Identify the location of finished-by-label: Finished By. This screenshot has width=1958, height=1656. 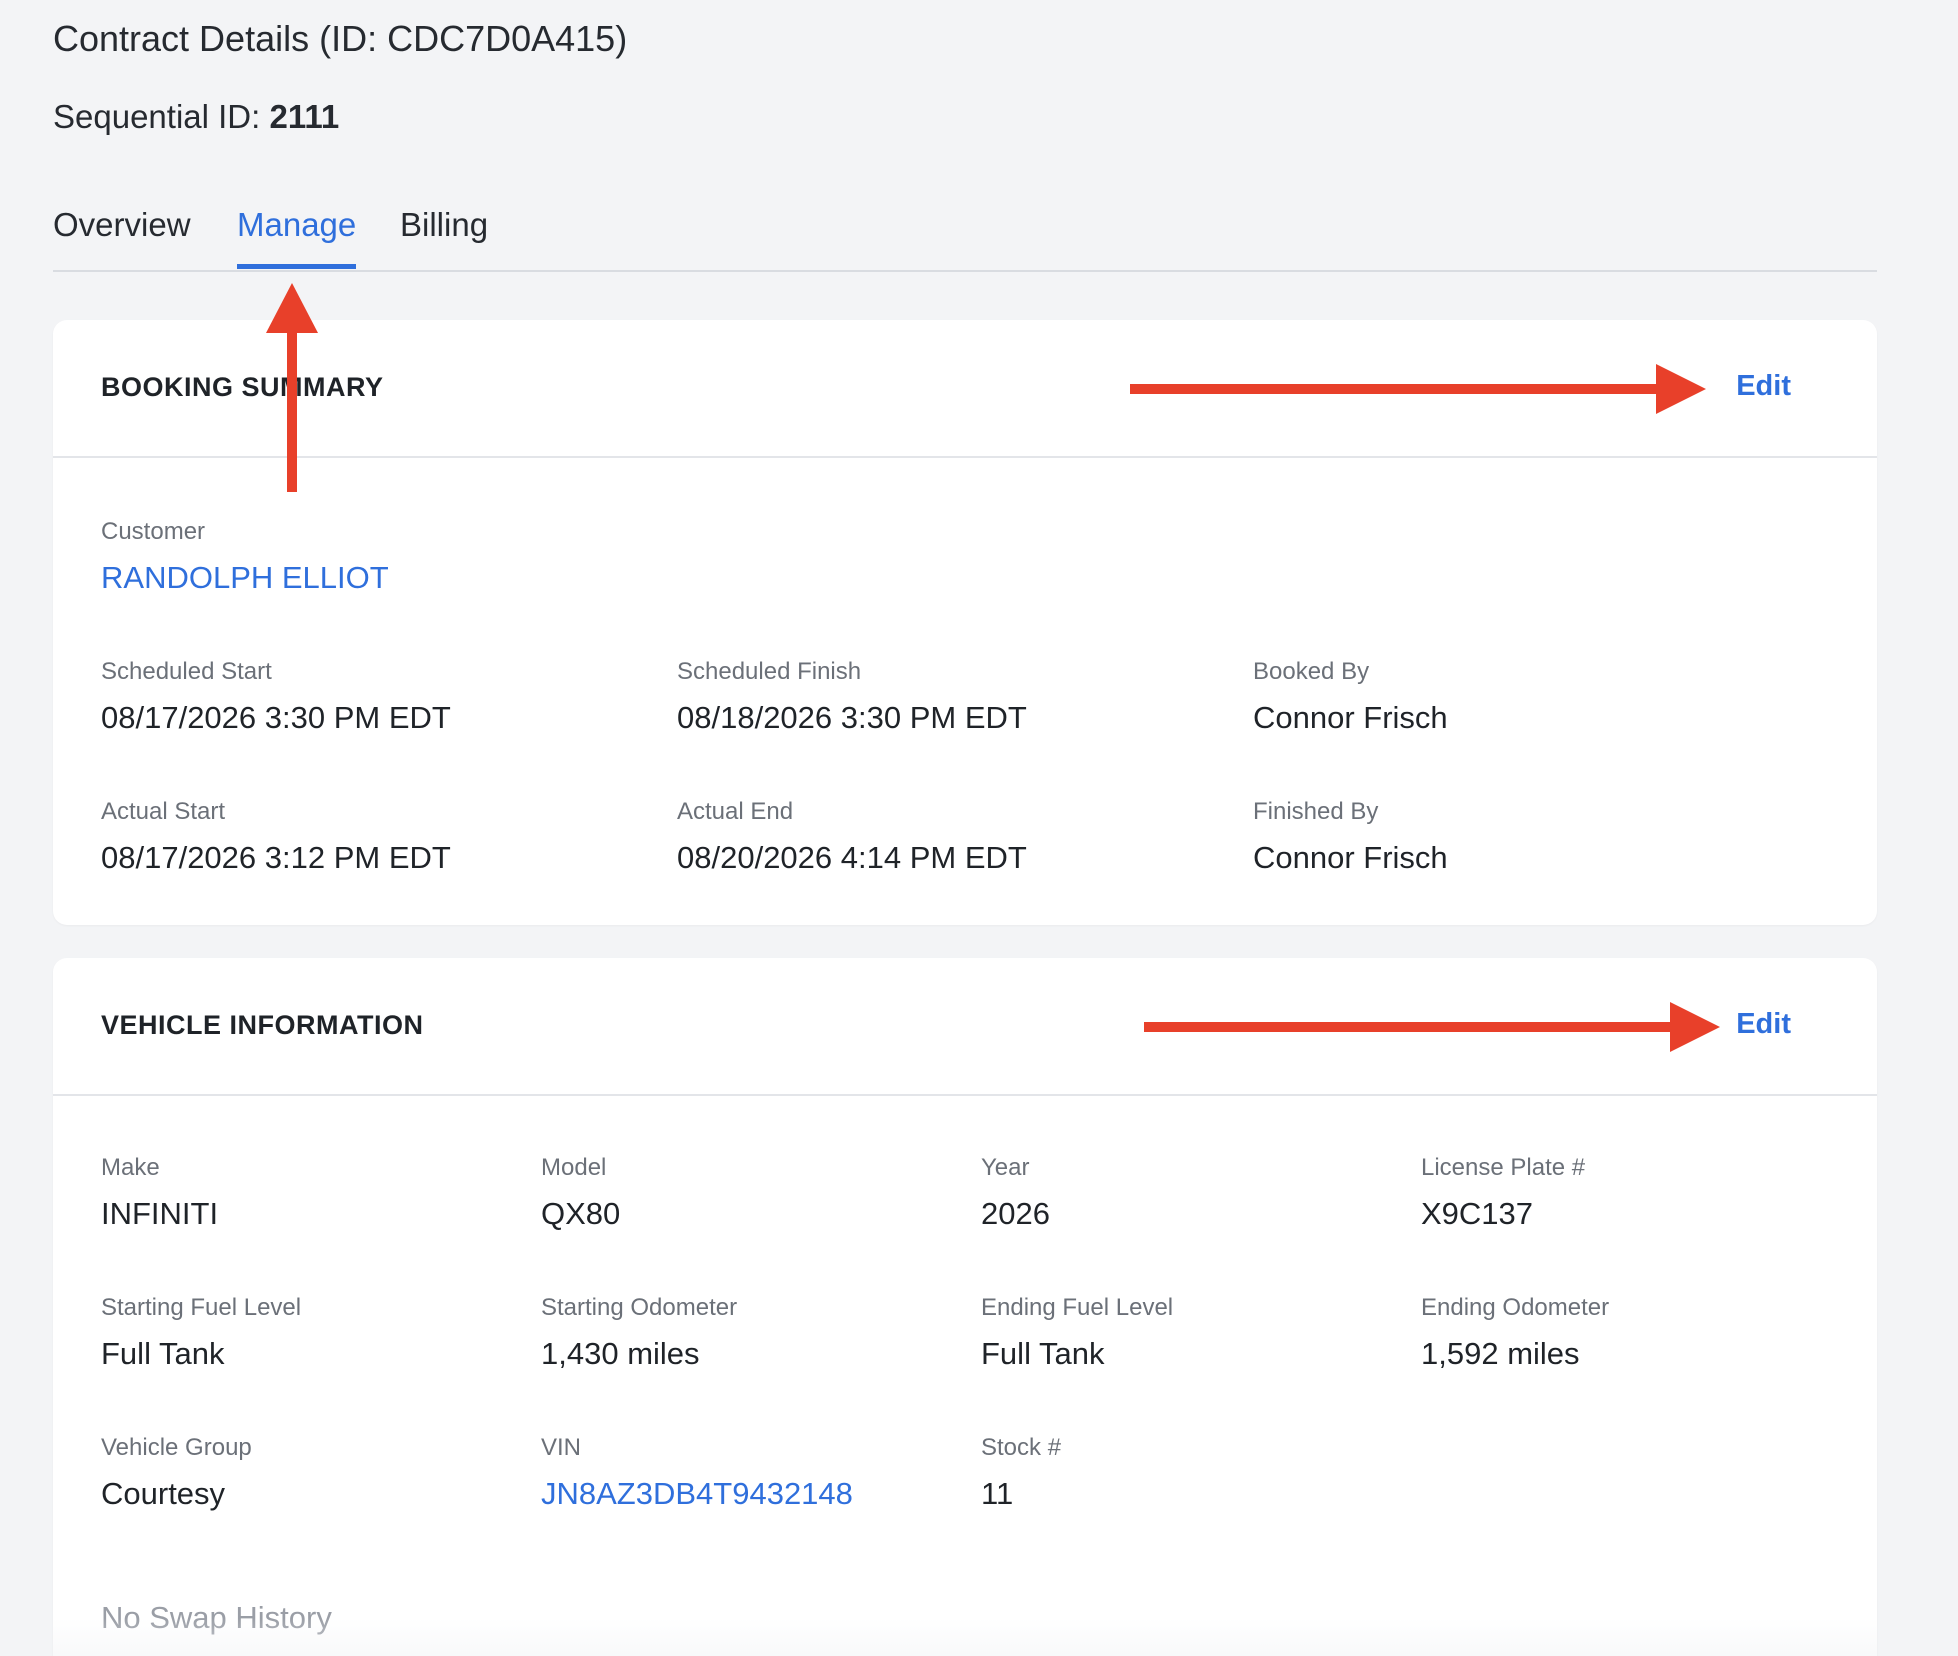
(1316, 811).